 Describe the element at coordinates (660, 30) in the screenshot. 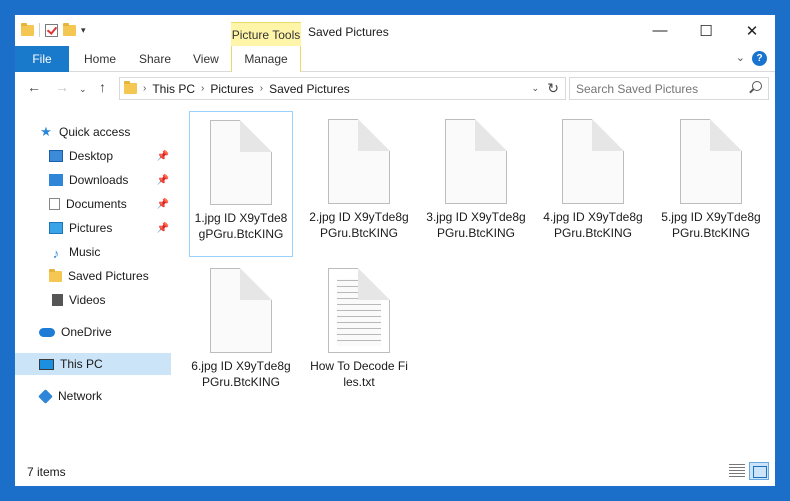

I see `minimize-button: —` at that location.